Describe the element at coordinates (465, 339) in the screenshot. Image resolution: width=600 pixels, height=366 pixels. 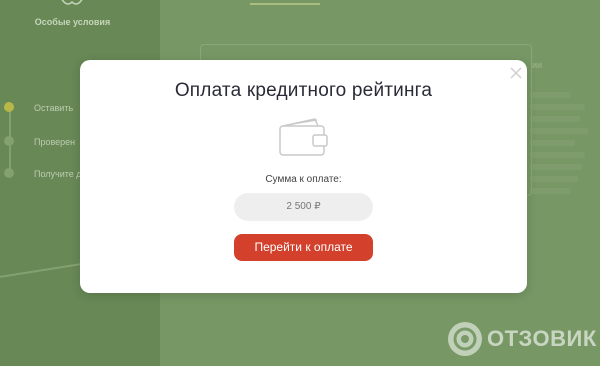
I see `watermark-logo-icon` at that location.